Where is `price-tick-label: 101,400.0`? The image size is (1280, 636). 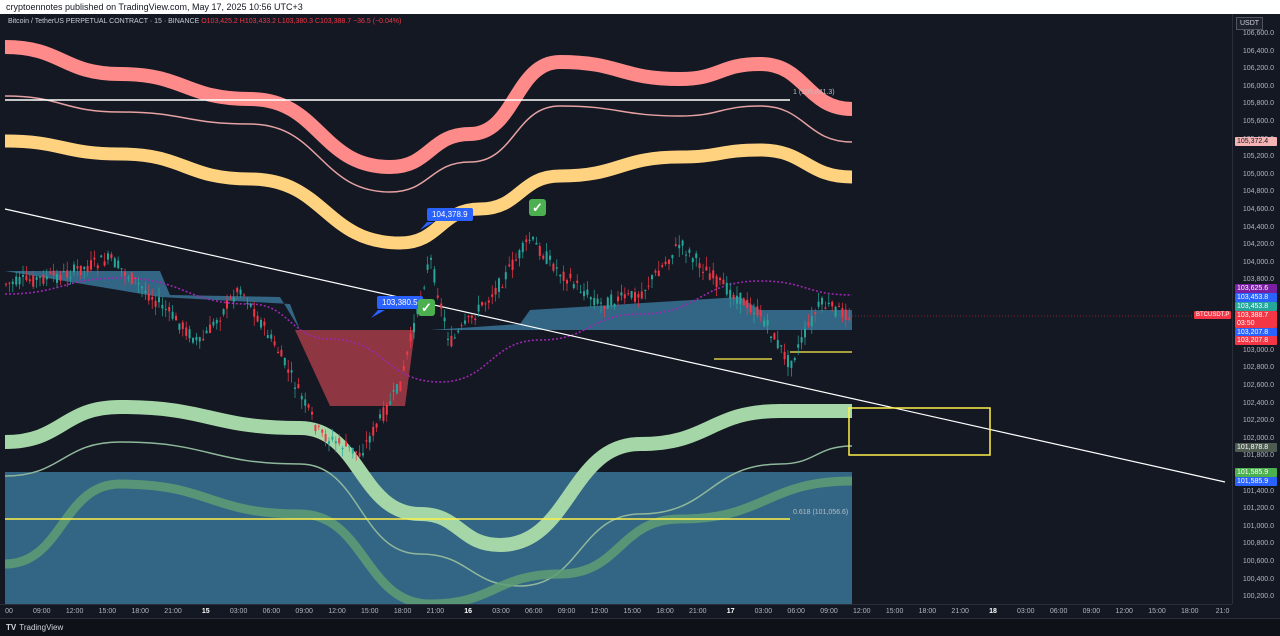
price-tick-label: 101,400.0 is located at coordinates (1258, 491).